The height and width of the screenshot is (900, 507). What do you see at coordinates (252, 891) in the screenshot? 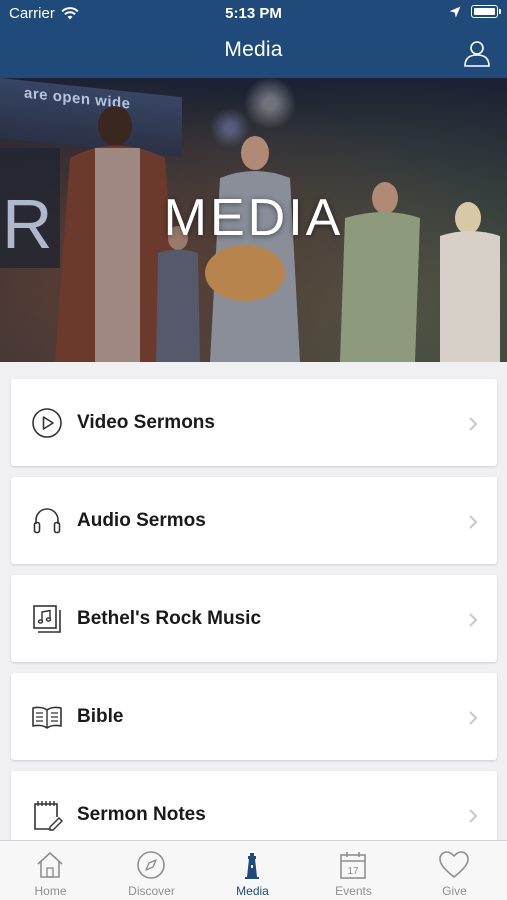
I see `tab-label: Media` at bounding box center [252, 891].